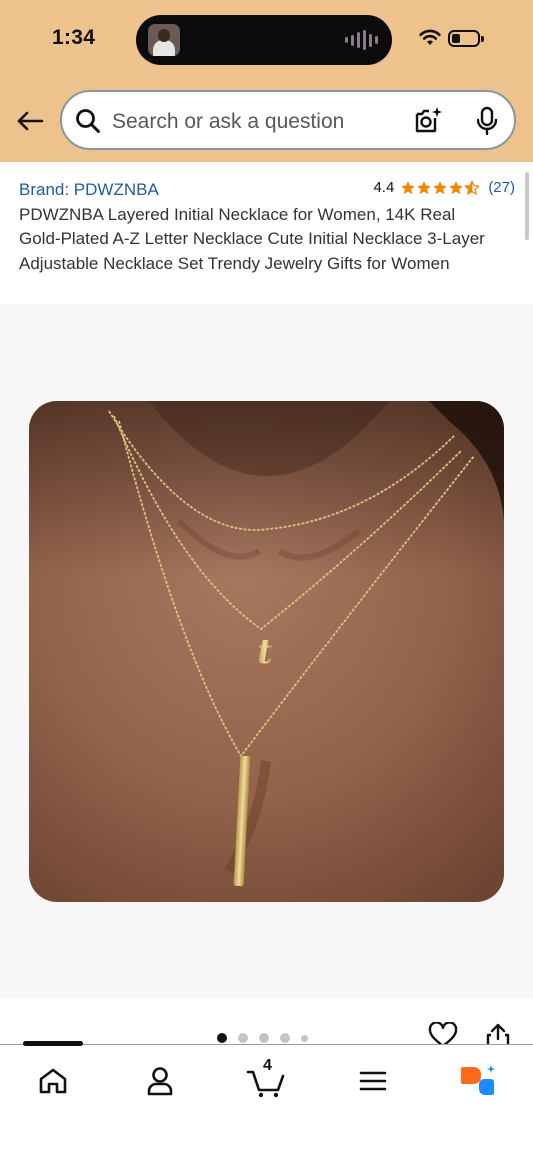  Describe the element at coordinates (266, 81) in the screenshot. I see `app-header: 1:34 Search or ask a question` at that location.